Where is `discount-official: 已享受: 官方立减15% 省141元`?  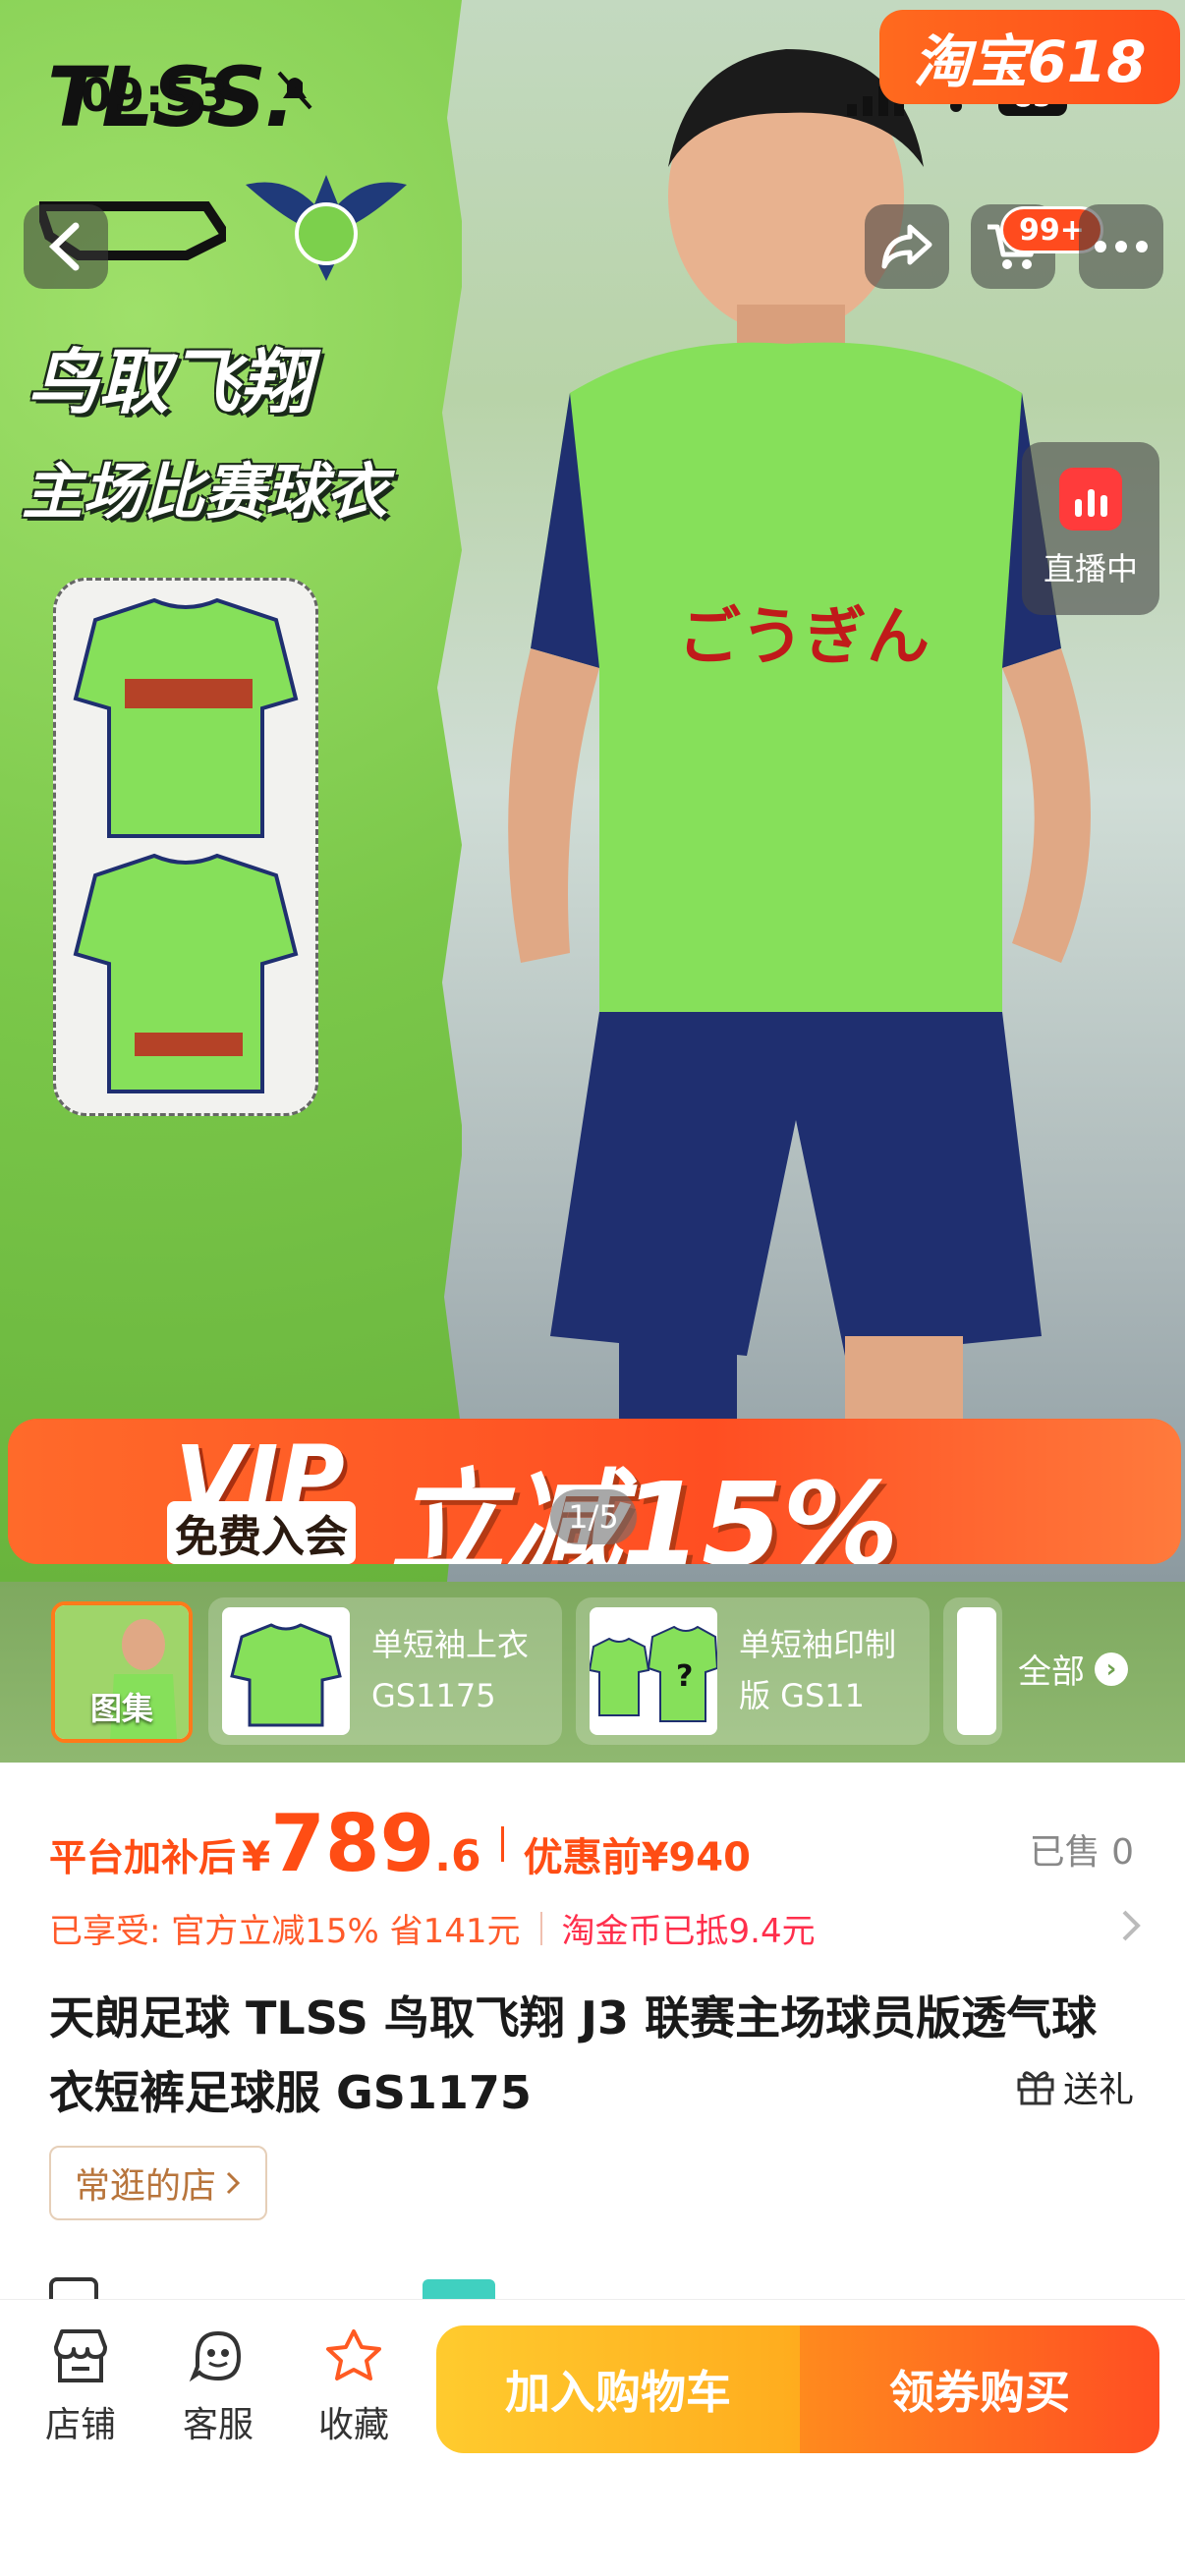 discount-official: 已享受: 官方立减15% 省141元 is located at coordinates (285, 1931).